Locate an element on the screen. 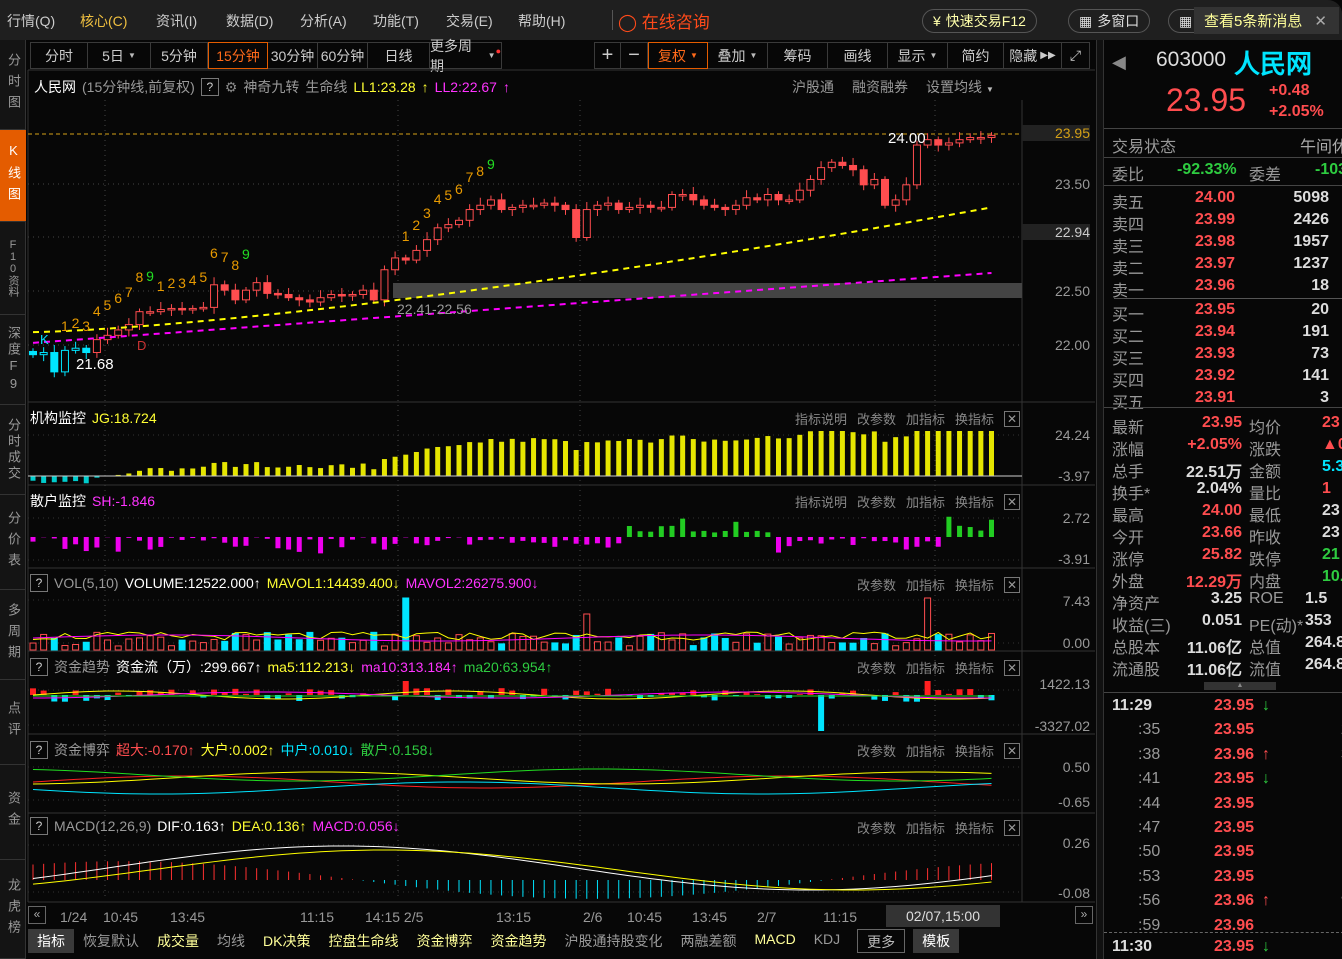 This screenshot has height=959, width=1342. panel-value: 资金流（万）:299.667↑ is located at coordinates (189, 667).